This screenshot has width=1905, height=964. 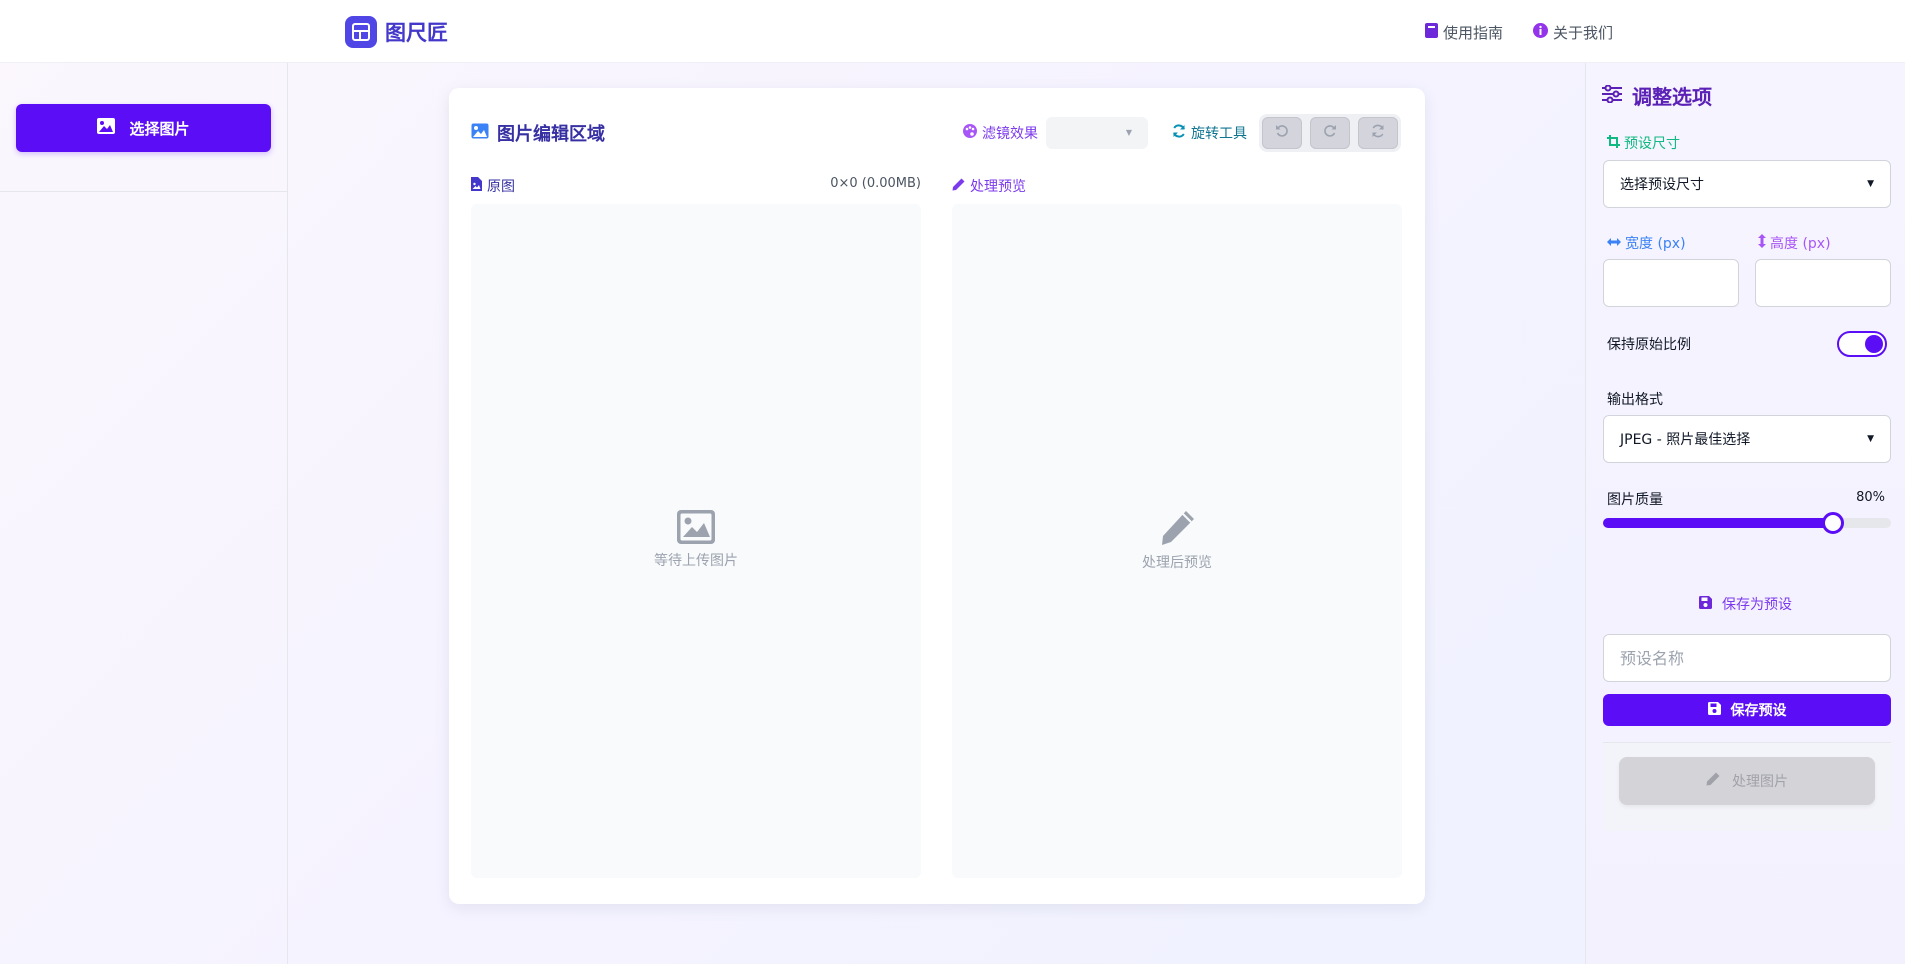 I want to click on filter-label: 滤镜效果, so click(x=1000, y=133).